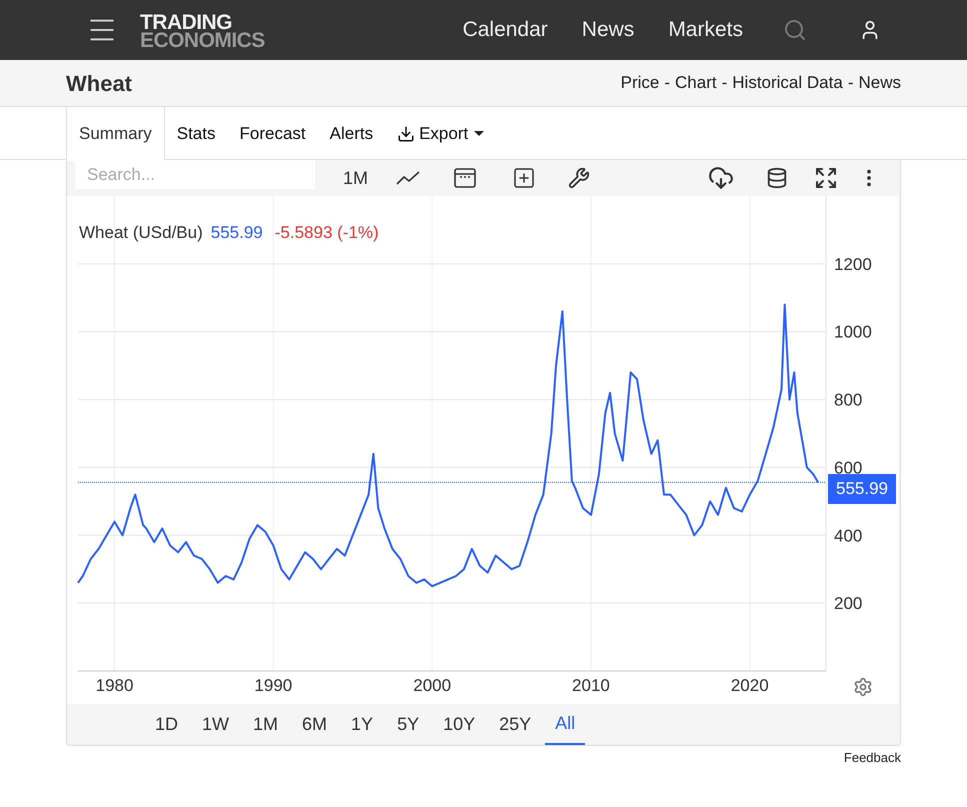 This screenshot has width=967, height=807. I want to click on legend-change: -5.5893 (-1%), so click(326, 233).